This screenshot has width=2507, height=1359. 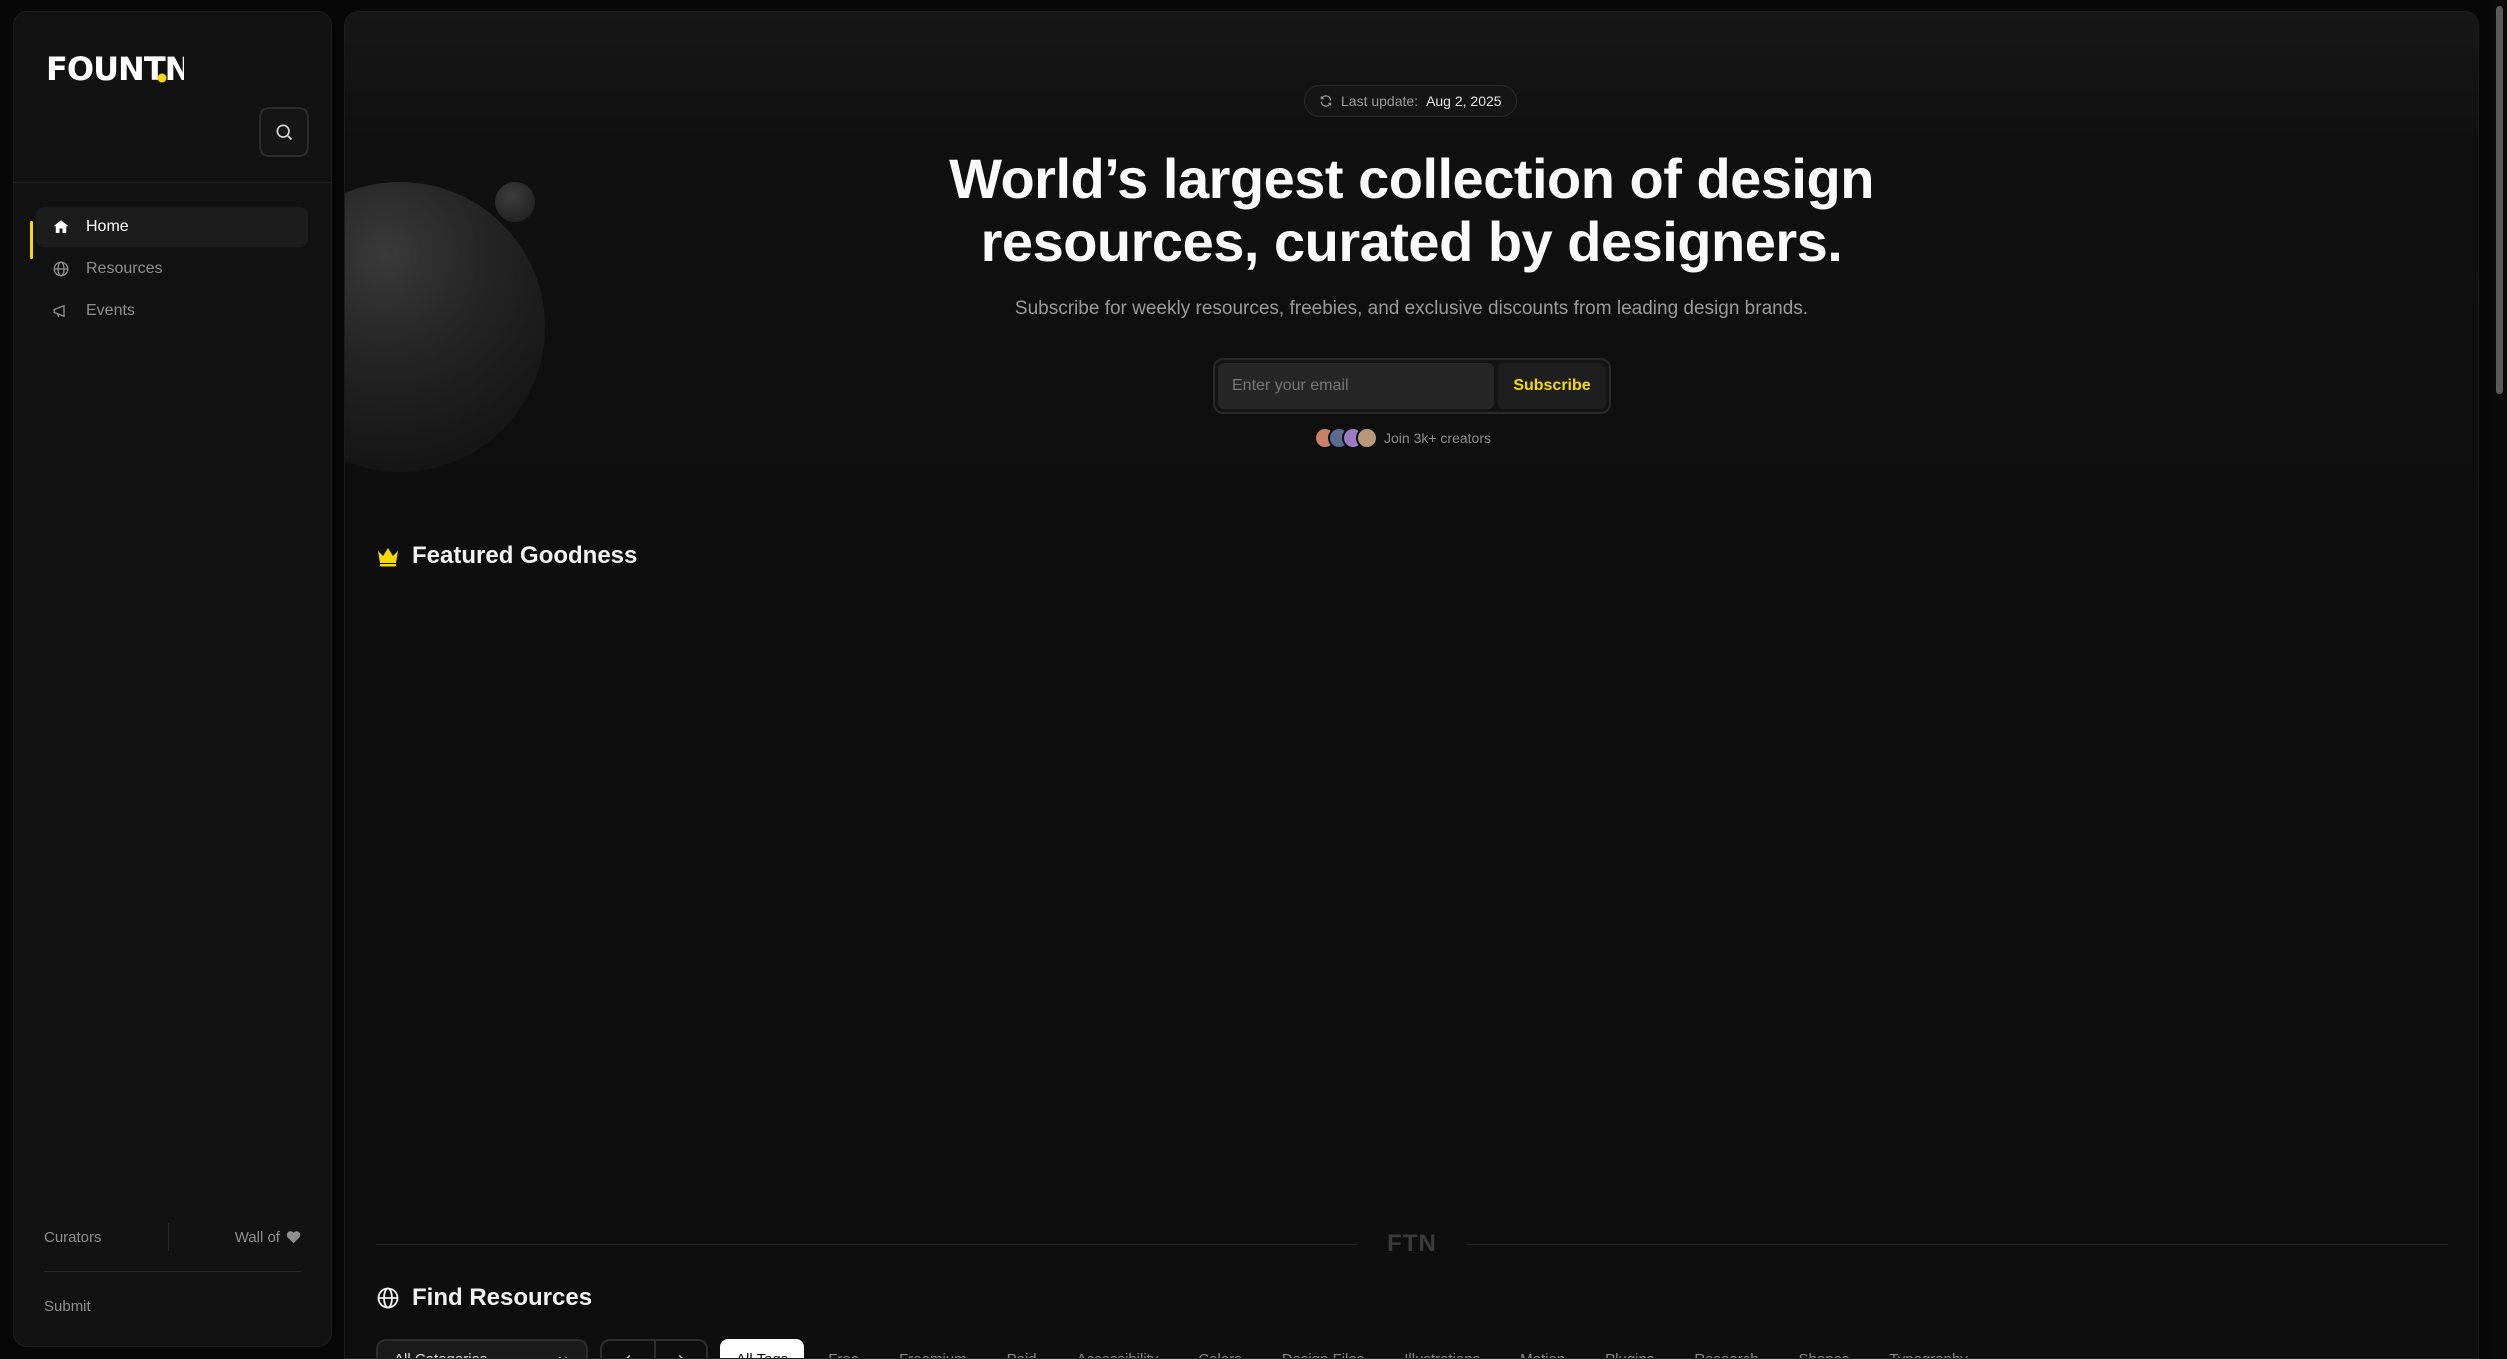 I want to click on footer-divider, so click(x=172, y=1271).